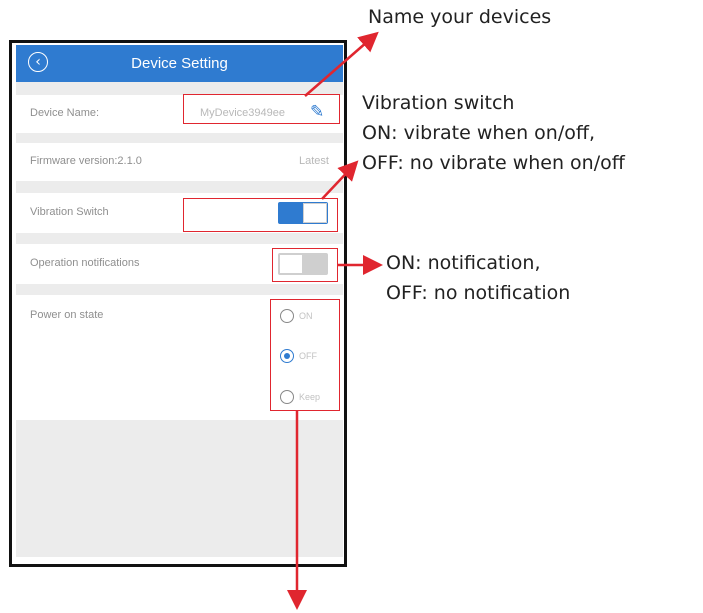 This screenshot has height=613, width=703. What do you see at coordinates (335, 320) in the screenshot?
I see `annotation-arrows` at bounding box center [335, 320].